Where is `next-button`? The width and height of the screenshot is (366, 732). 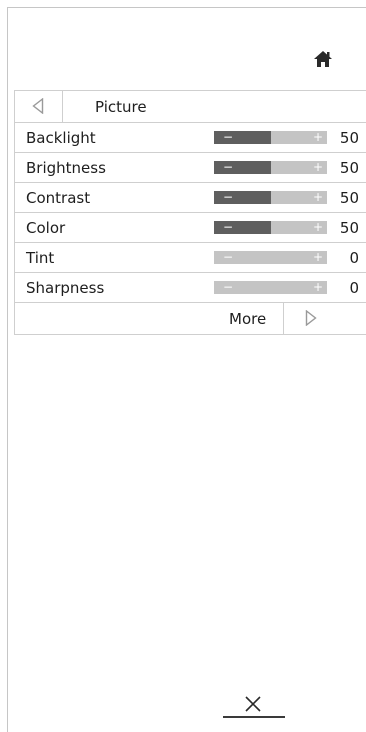 next-button is located at coordinates (324, 318).